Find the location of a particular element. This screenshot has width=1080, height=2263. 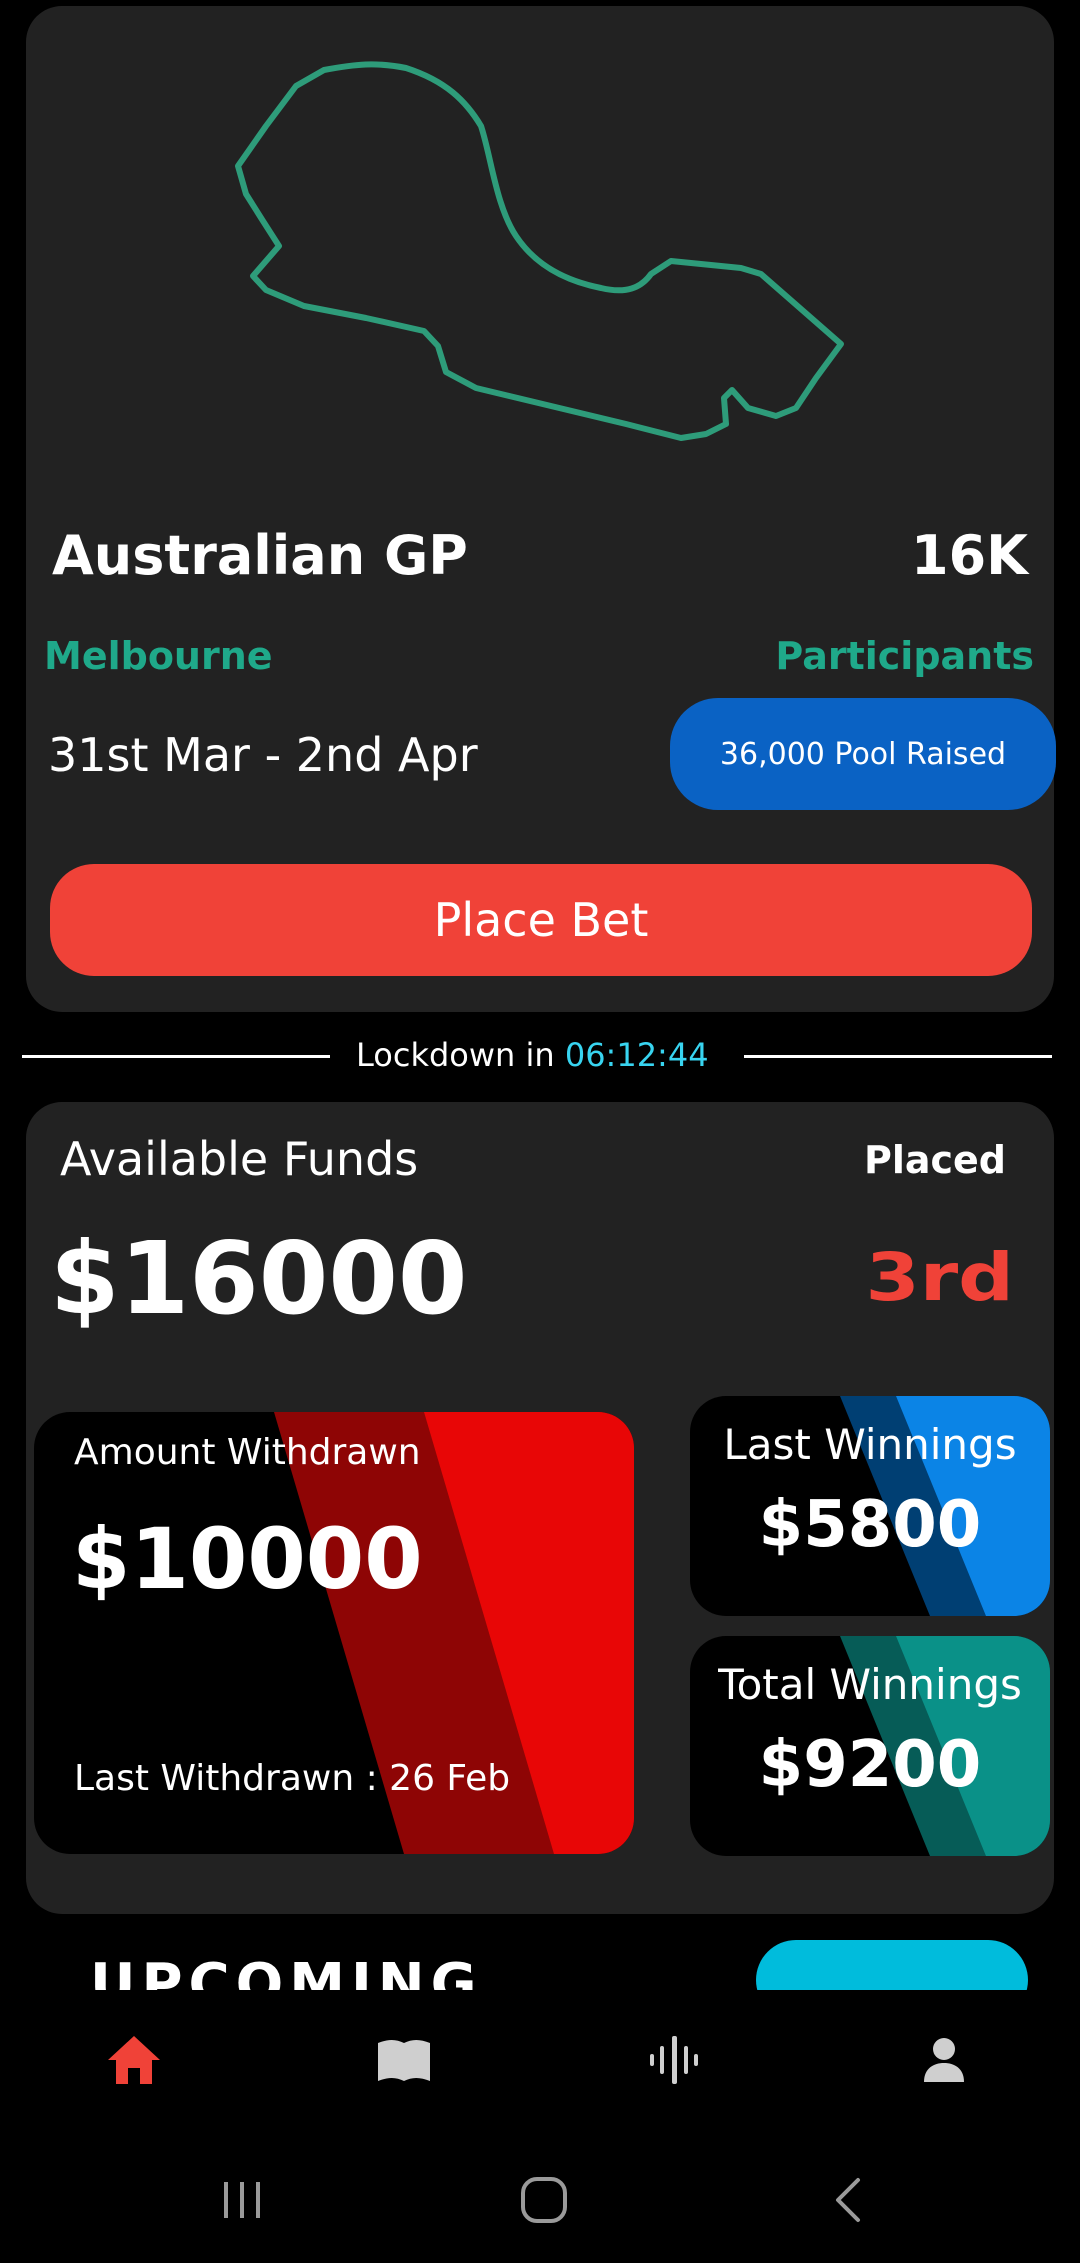

total-winnings-label: Total Winnings is located at coordinates (870, 1684).